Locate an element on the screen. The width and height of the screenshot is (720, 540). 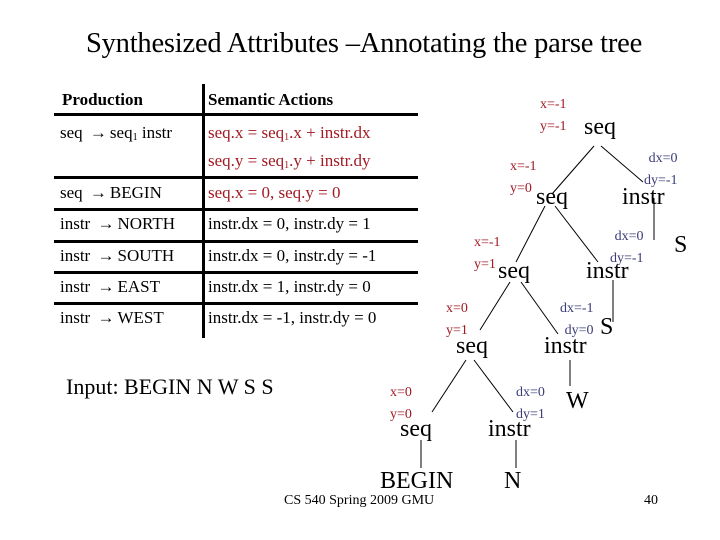
node-attributes: x=-1 y=0 is located at coordinates (523, 178).